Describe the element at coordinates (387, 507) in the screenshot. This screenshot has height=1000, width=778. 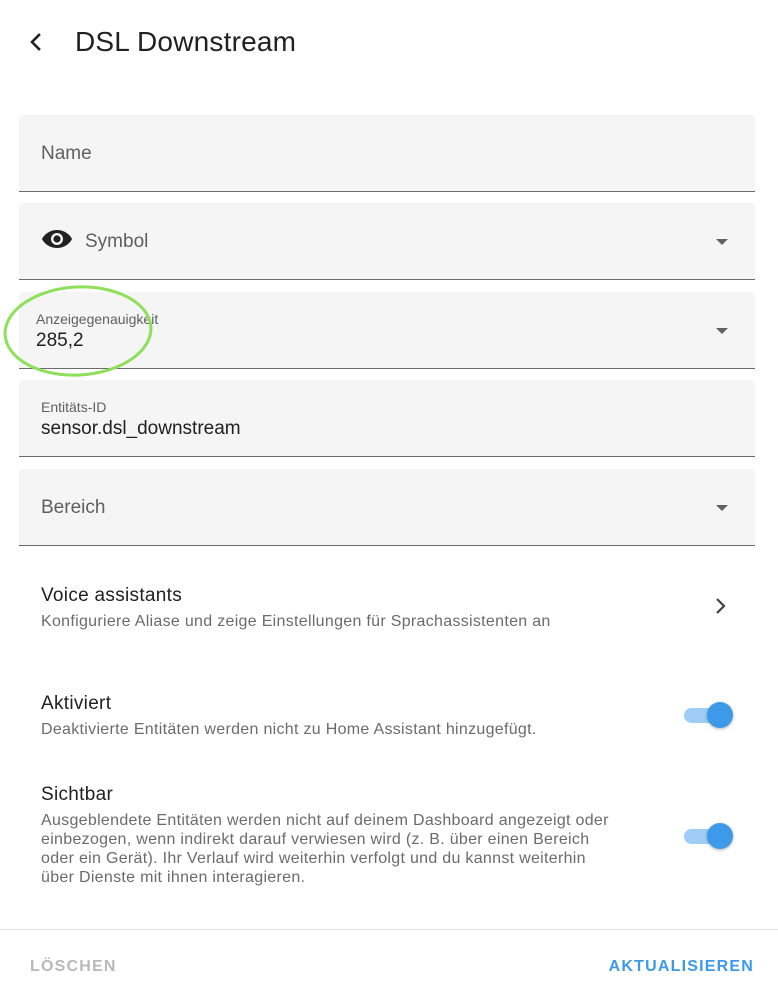
I see `area-select: Bereich` at that location.